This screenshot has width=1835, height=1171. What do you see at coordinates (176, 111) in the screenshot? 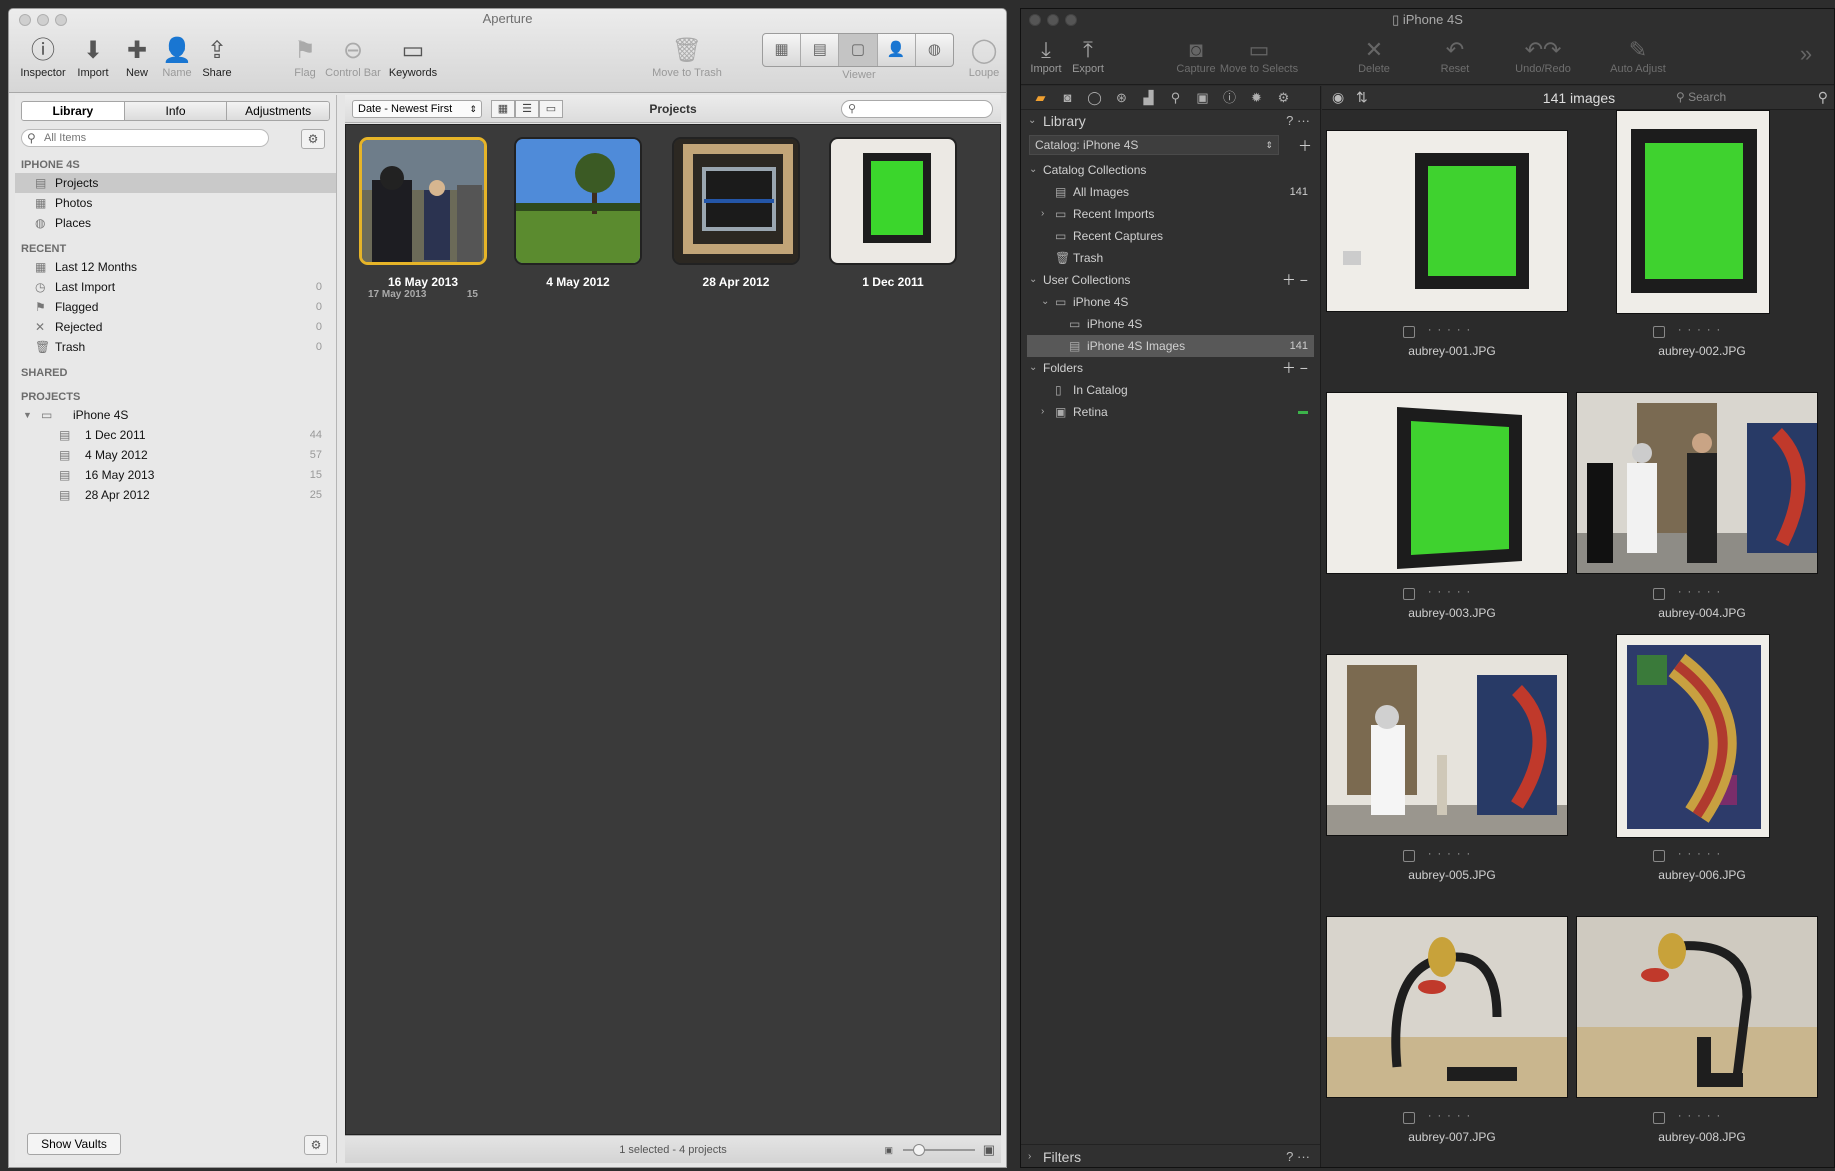
I see `tab-info: Info` at bounding box center [176, 111].